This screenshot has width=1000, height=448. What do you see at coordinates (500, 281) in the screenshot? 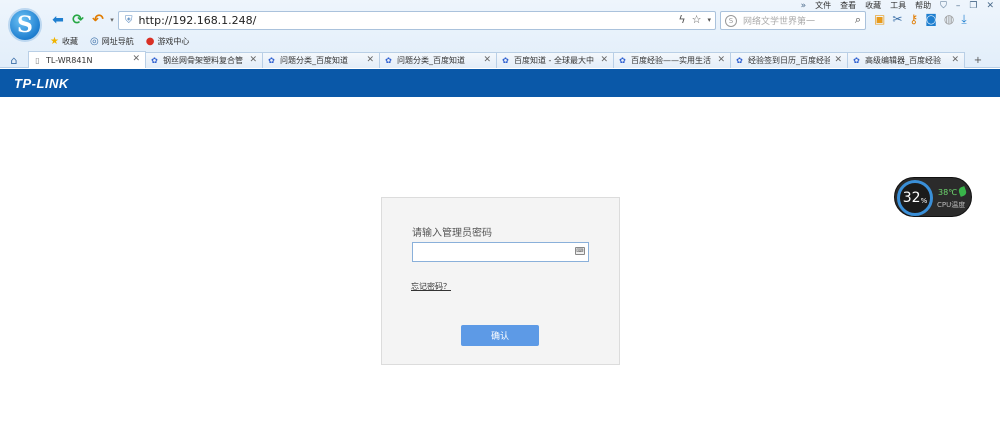
I see `login-card: 请输入管理员密码 ⌨ 忘记密码？ 确认` at bounding box center [500, 281].